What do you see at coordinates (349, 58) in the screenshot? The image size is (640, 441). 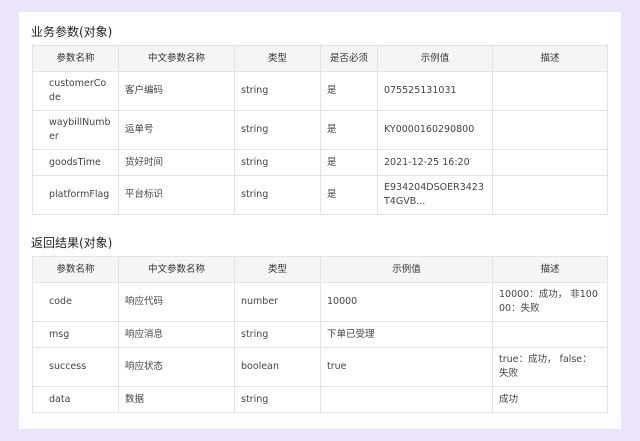 I see `col-header-required: 是否必须` at bounding box center [349, 58].